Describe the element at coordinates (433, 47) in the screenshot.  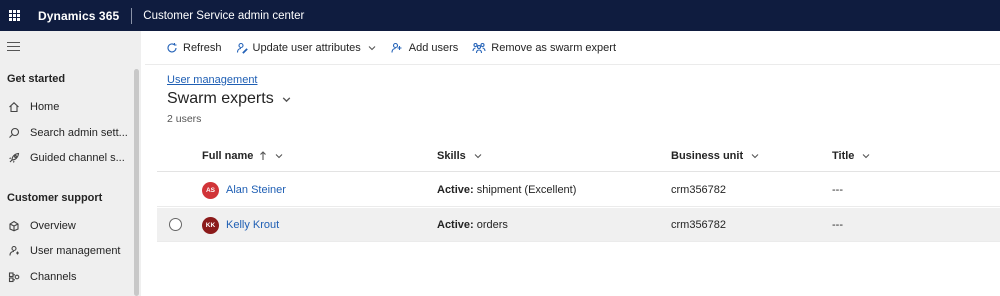
I see `add-users-label: Add users` at that location.